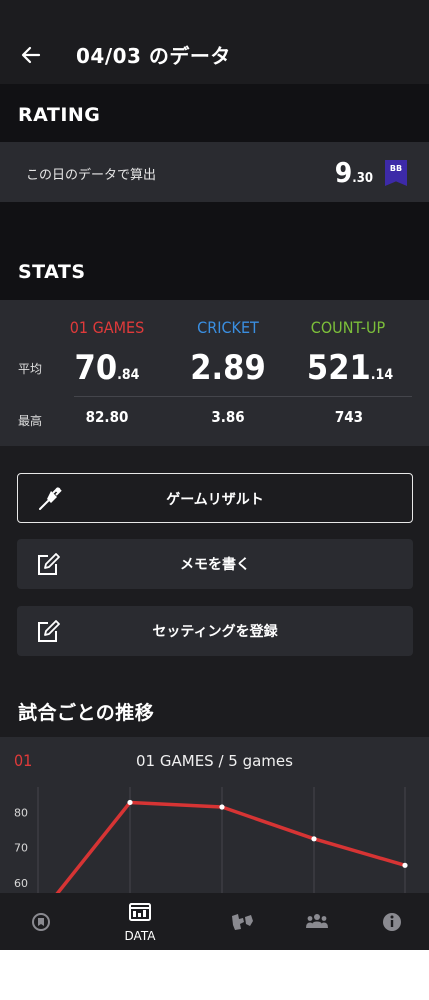 Image resolution: width=429 pixels, height=1000 pixels. I want to click on avg-countup: 521.14, so click(350, 368).